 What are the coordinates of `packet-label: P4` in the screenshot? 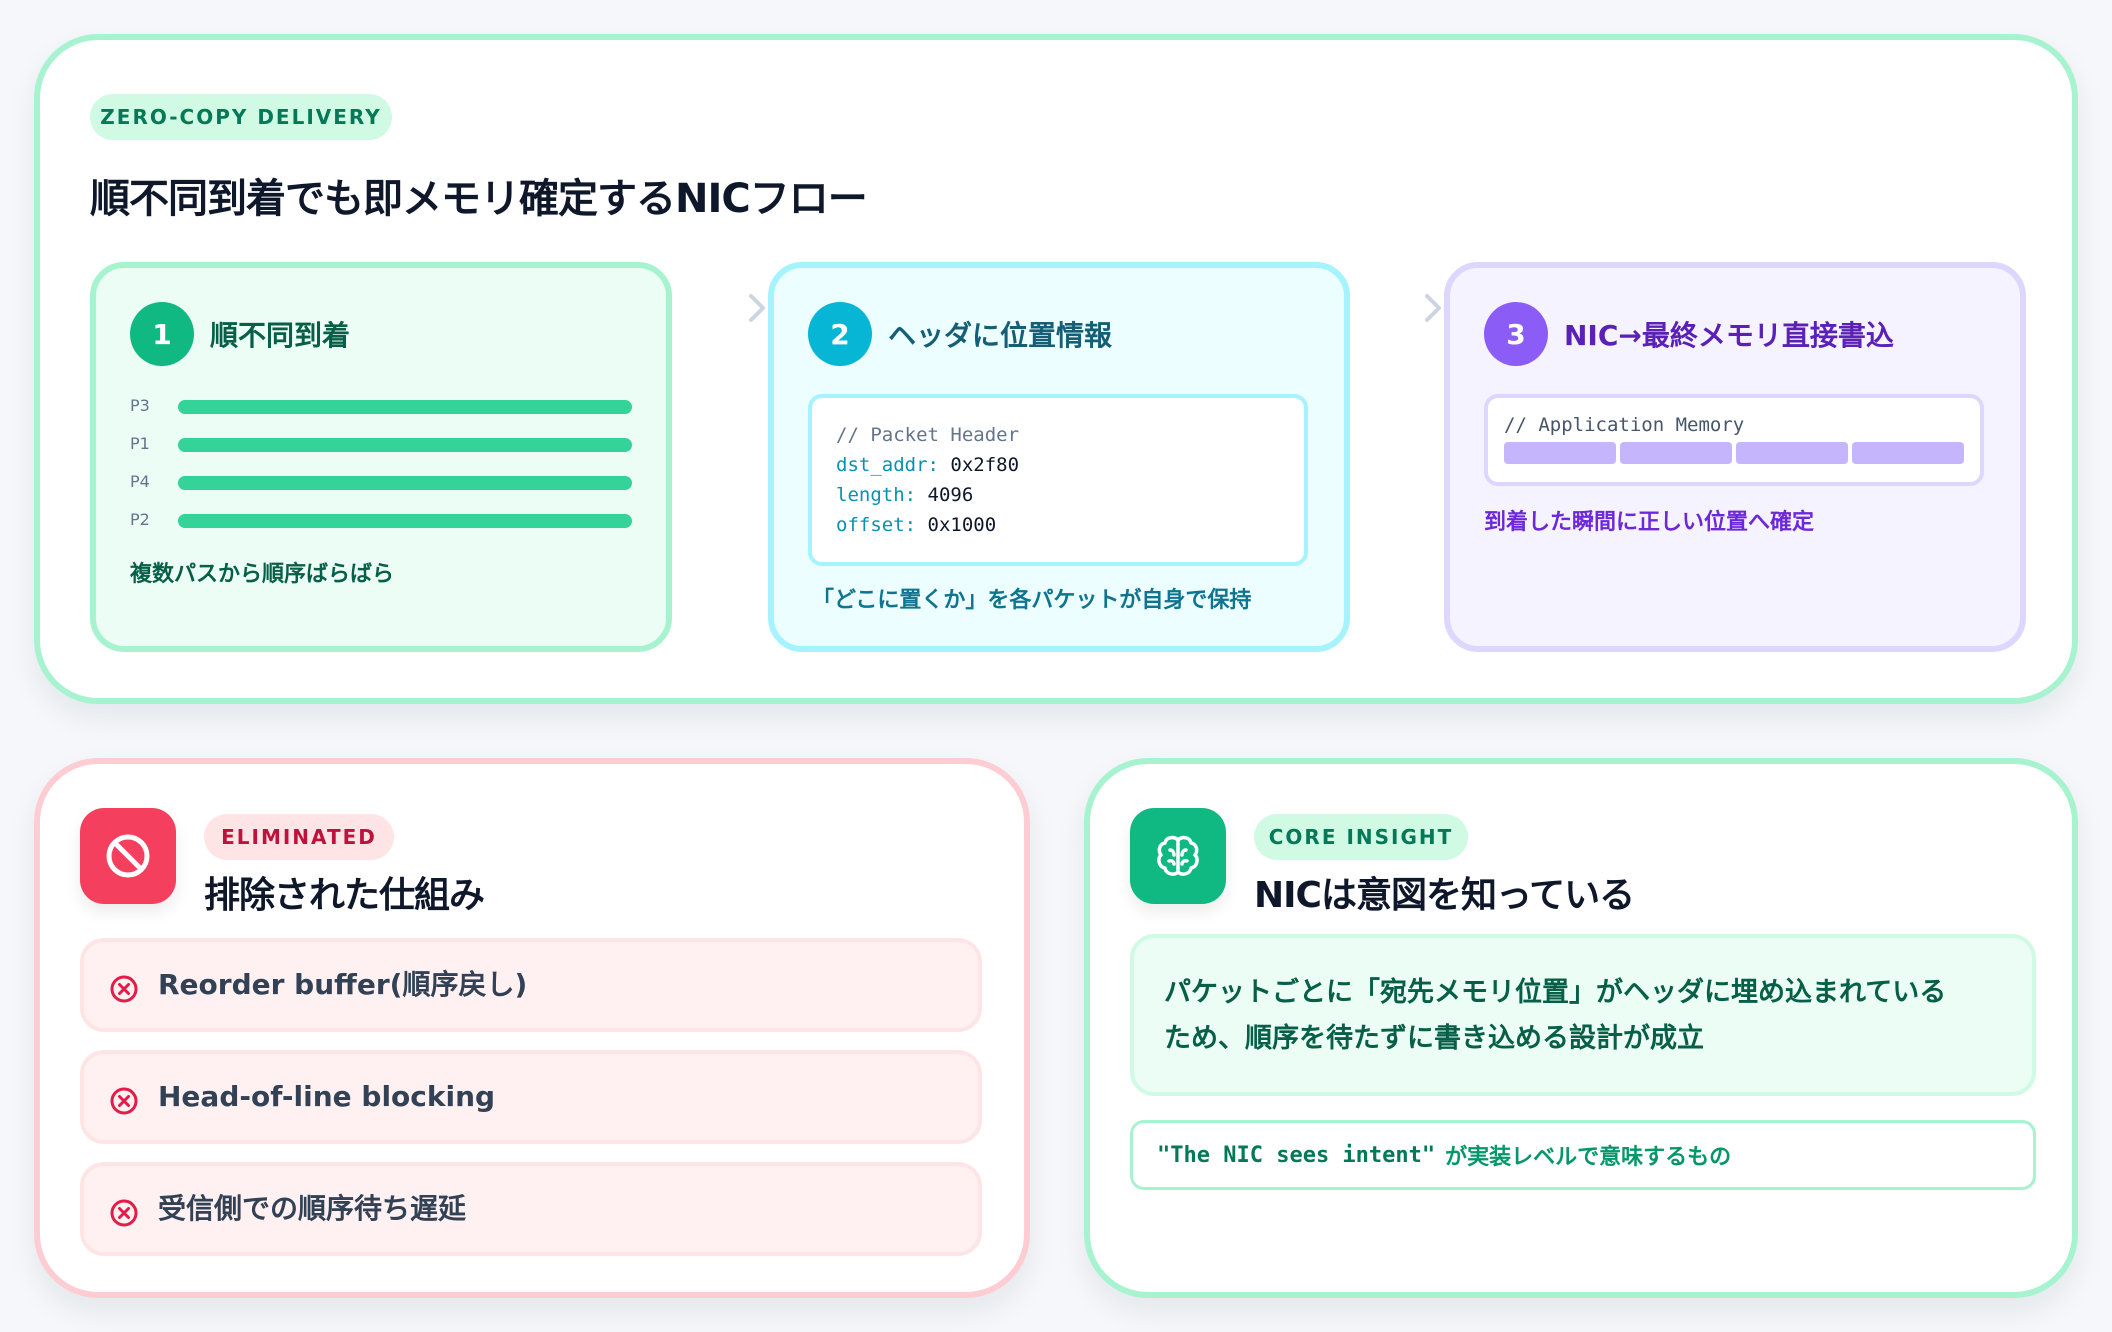 It's located at (140, 481).